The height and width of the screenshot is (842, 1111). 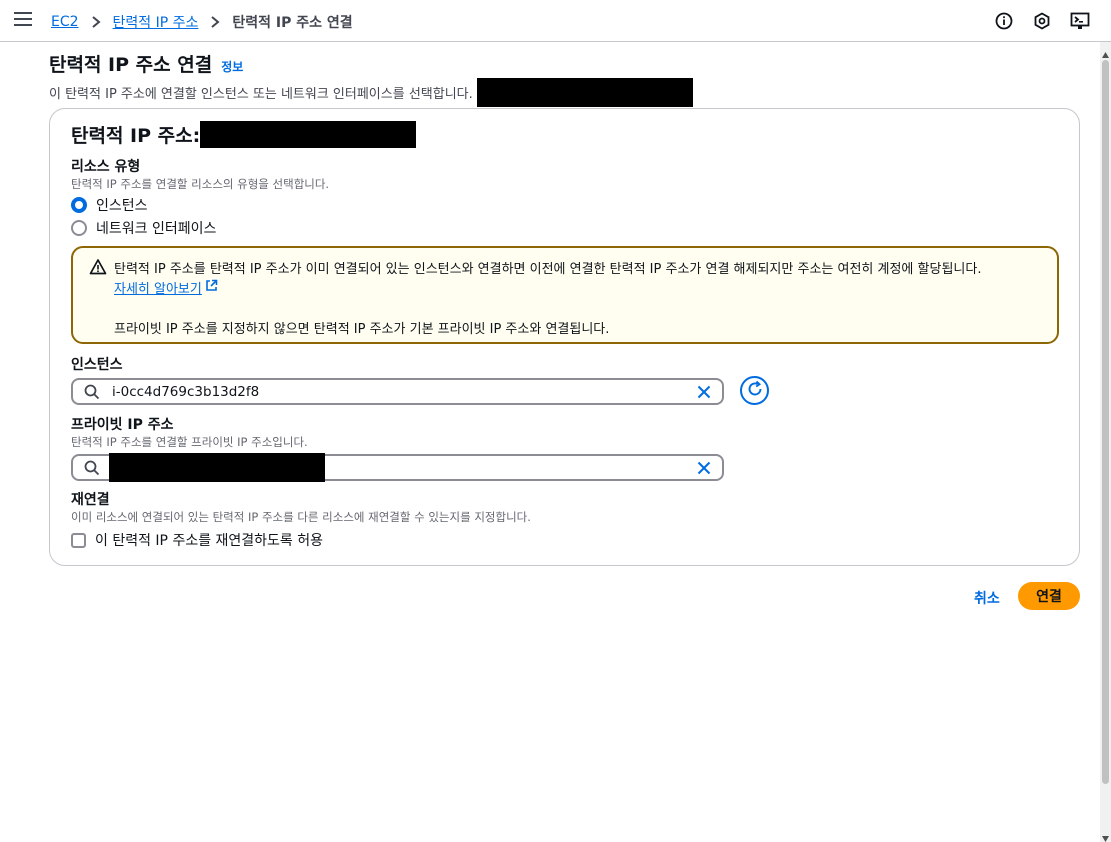 I want to click on card-title-text: 탄력적 IP 주소:, so click(x=136, y=136).